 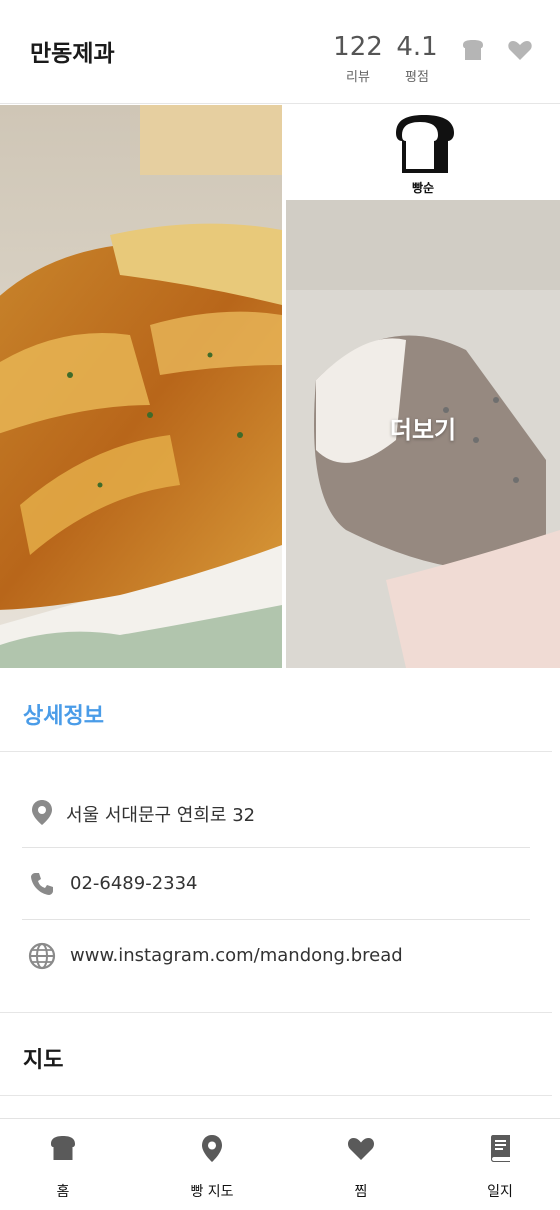 I want to click on heart-favorite-icon, so click(x=520, y=50).